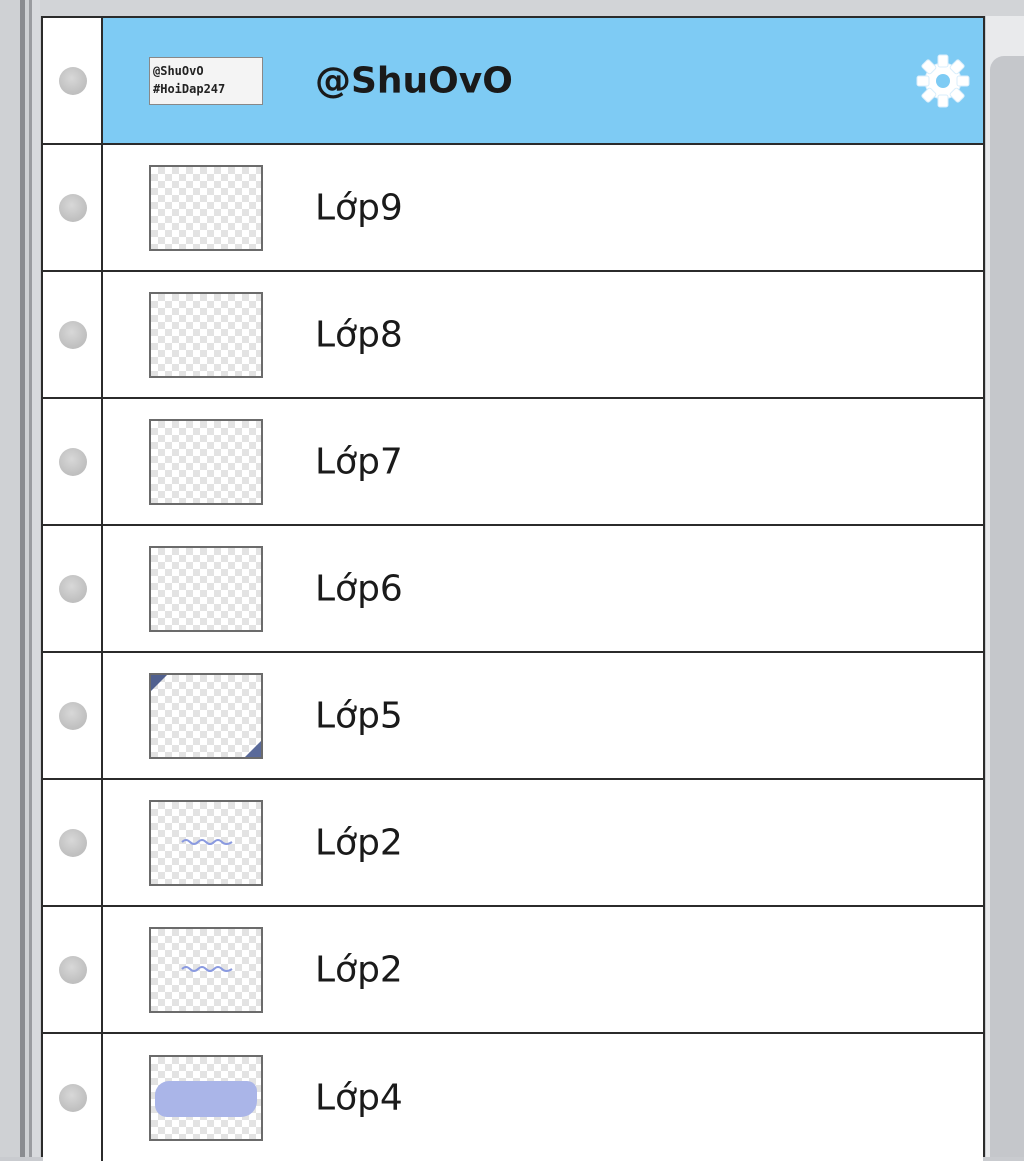 This screenshot has height=1161, width=1024. What do you see at coordinates (543, 207) in the screenshot?
I see `layer-content: Lớp9` at bounding box center [543, 207].